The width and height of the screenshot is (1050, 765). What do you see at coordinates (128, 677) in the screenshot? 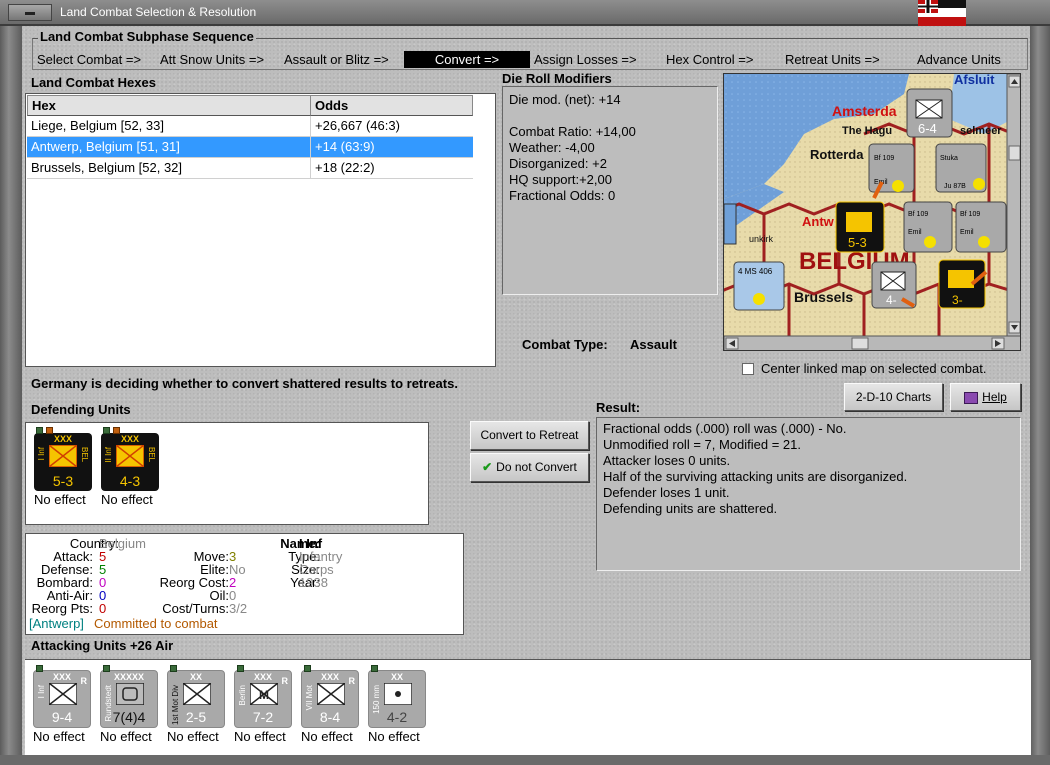
I see `unit-size: XXXXX` at bounding box center [128, 677].